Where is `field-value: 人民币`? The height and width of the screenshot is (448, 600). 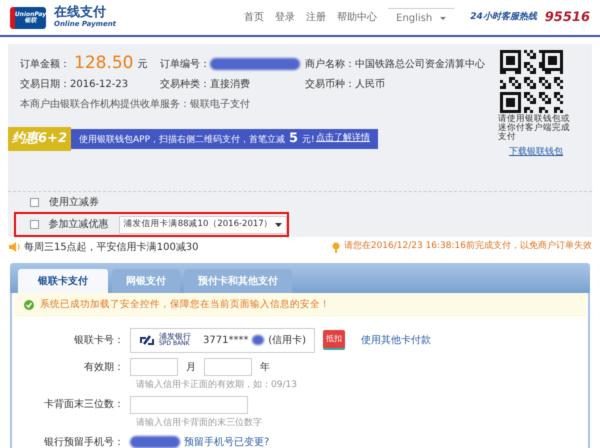
field-value: 人民币 is located at coordinates (370, 85).